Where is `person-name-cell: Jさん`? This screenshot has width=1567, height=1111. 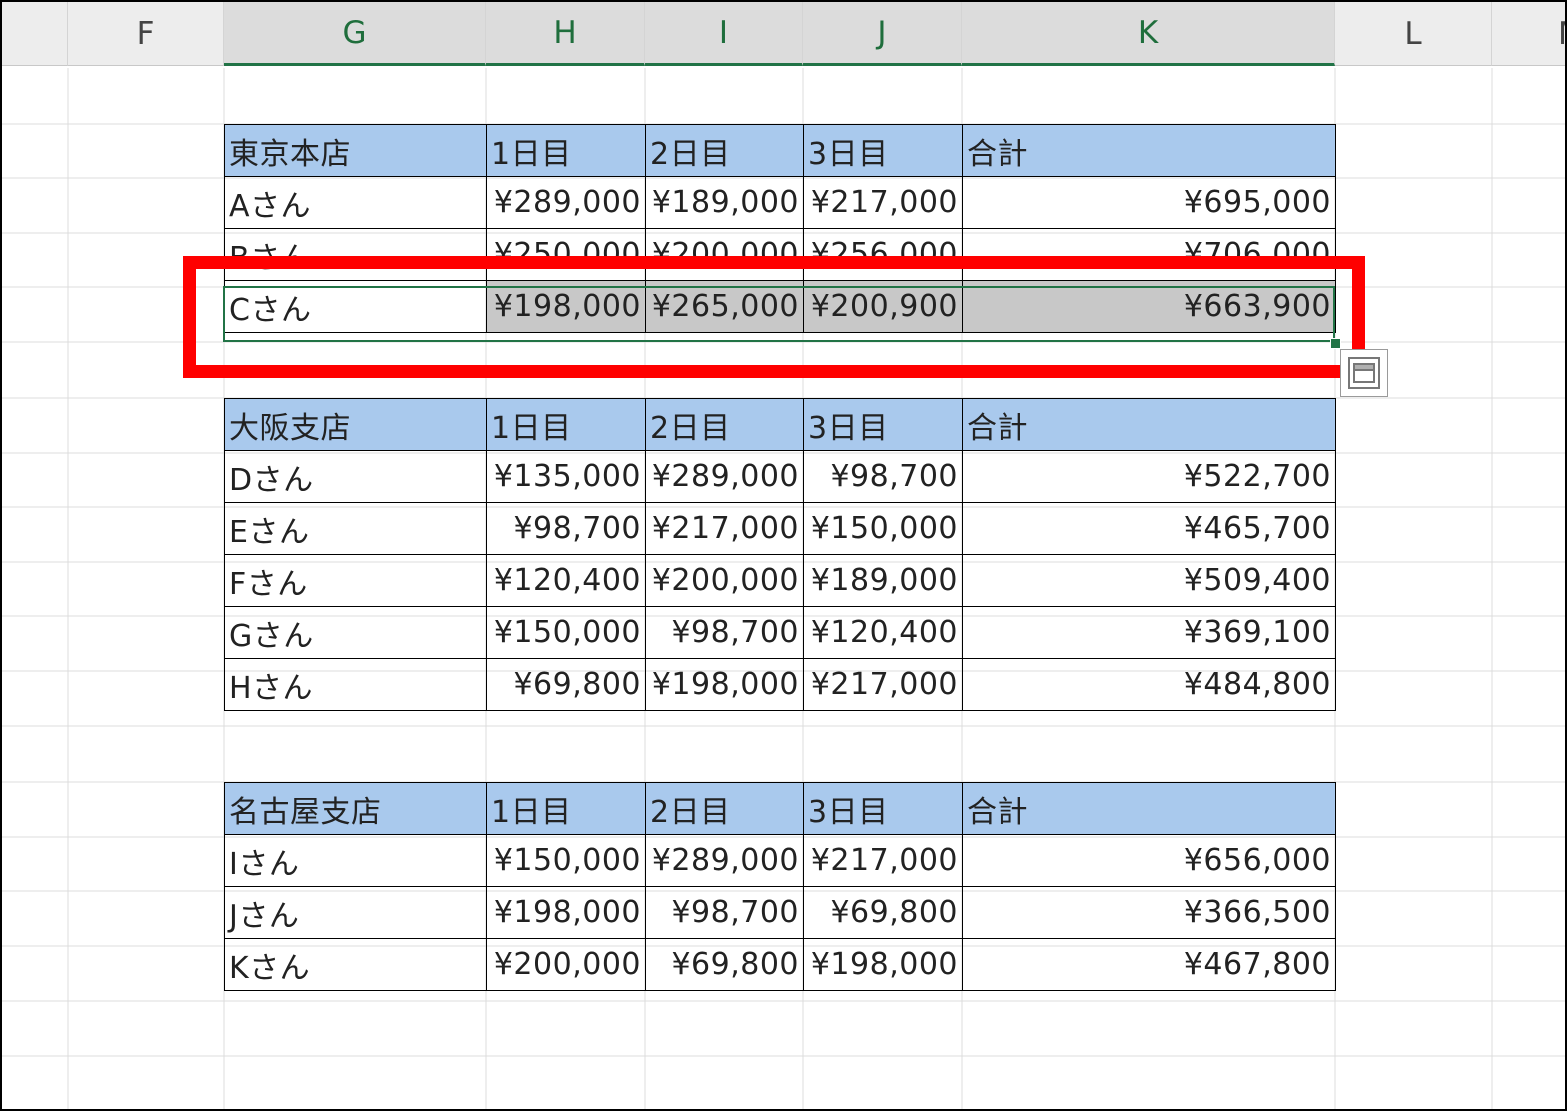 person-name-cell: Jさん is located at coordinates (355, 912).